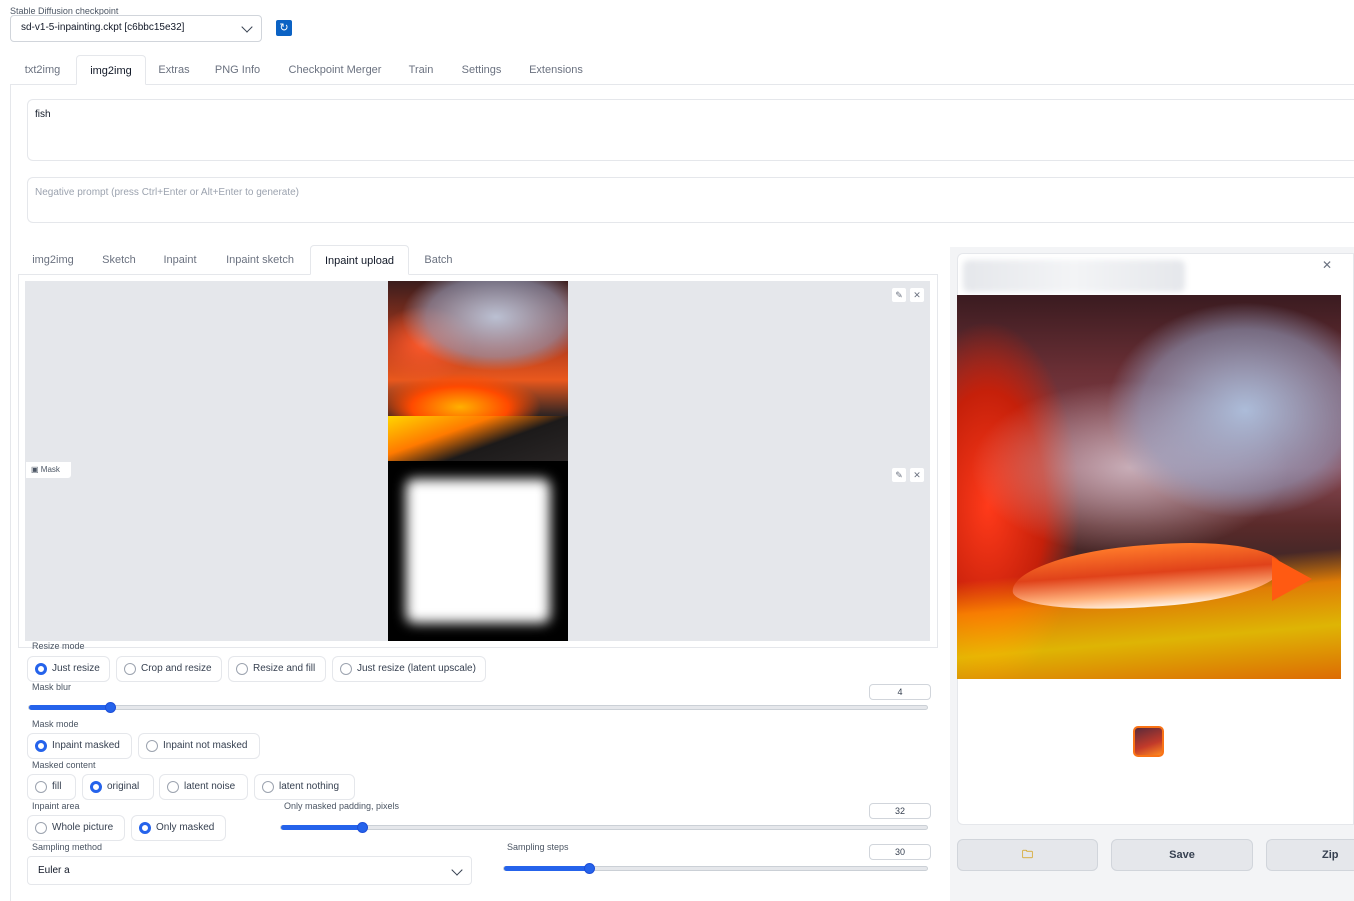 The height and width of the screenshot is (901, 1354). Describe the element at coordinates (203, 787) in the screenshot. I see `radio-latent-noise: latent noise` at that location.